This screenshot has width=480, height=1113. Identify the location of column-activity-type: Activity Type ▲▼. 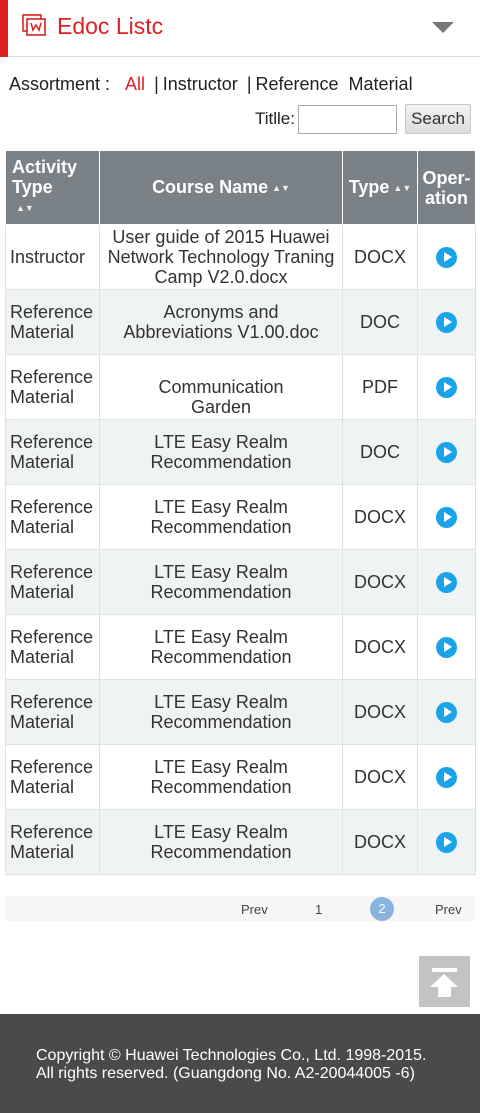
(52, 187).